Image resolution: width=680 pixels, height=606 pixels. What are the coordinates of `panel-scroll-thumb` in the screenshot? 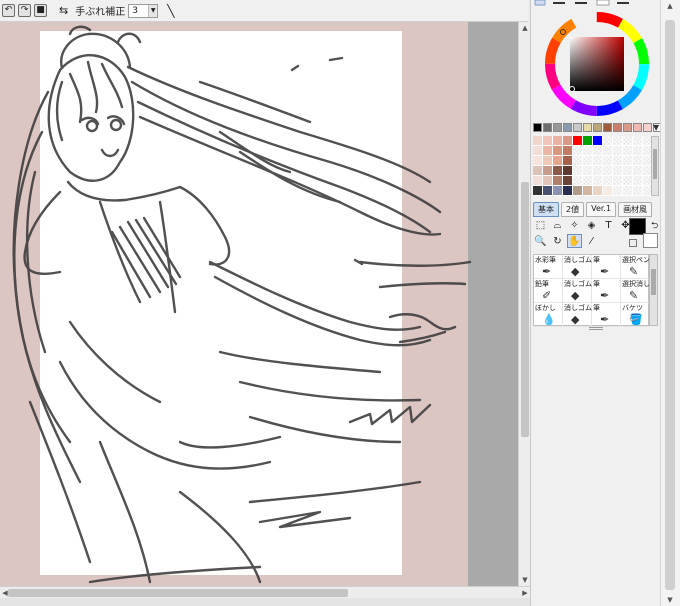 It's located at (670, 305).